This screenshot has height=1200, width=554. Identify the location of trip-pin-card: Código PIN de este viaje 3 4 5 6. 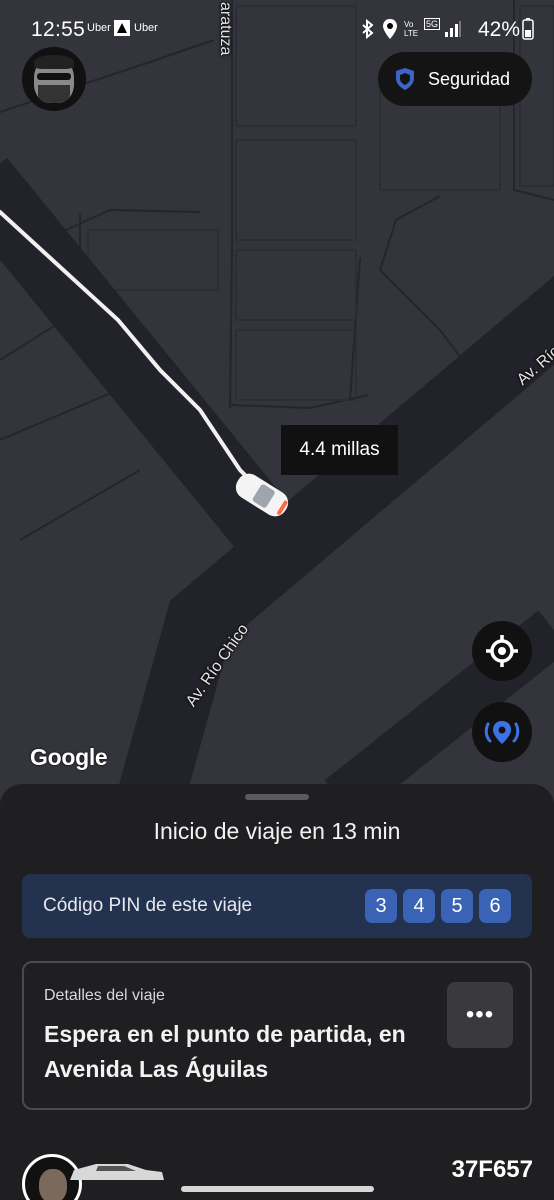
(277, 906).